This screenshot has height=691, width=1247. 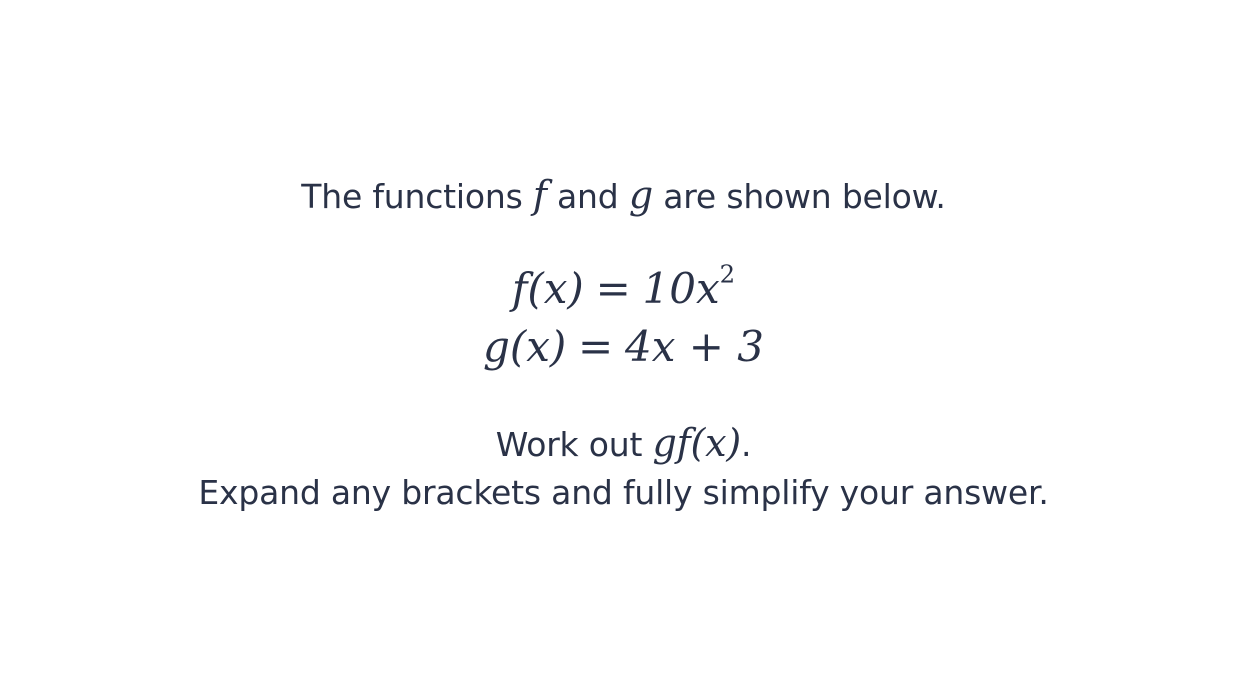 What do you see at coordinates (613, 288) in the screenshot?
I see `equation-f-equals: =` at bounding box center [613, 288].